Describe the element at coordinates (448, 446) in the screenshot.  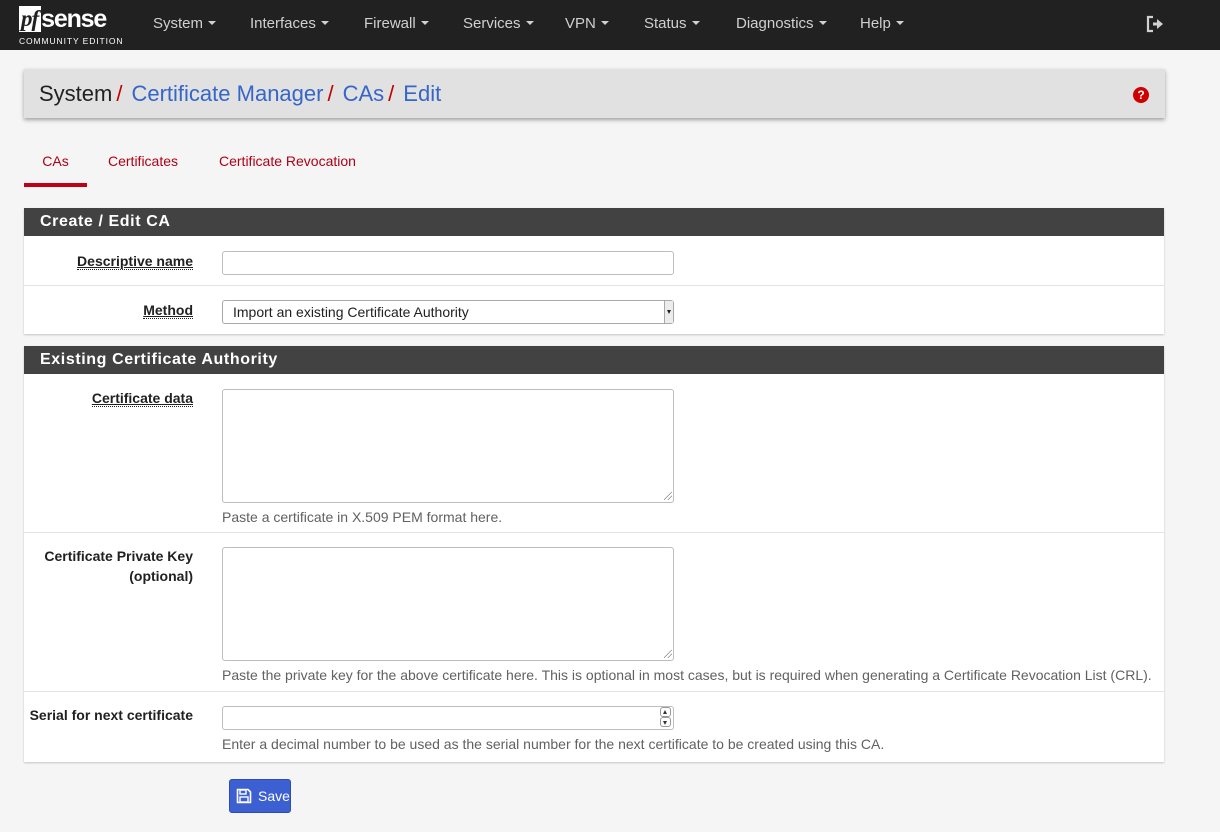
I see `certificate-data-textarea` at that location.